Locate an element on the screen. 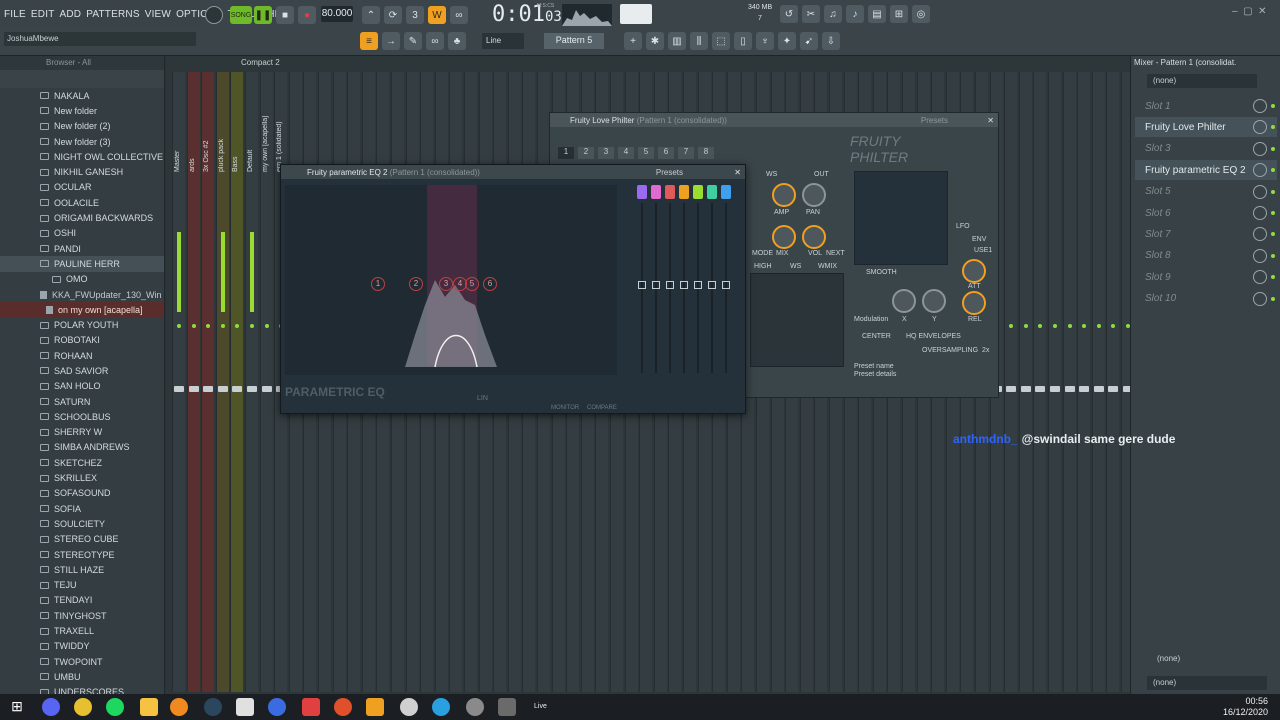  filter-step-3: 3 is located at coordinates (606, 153).